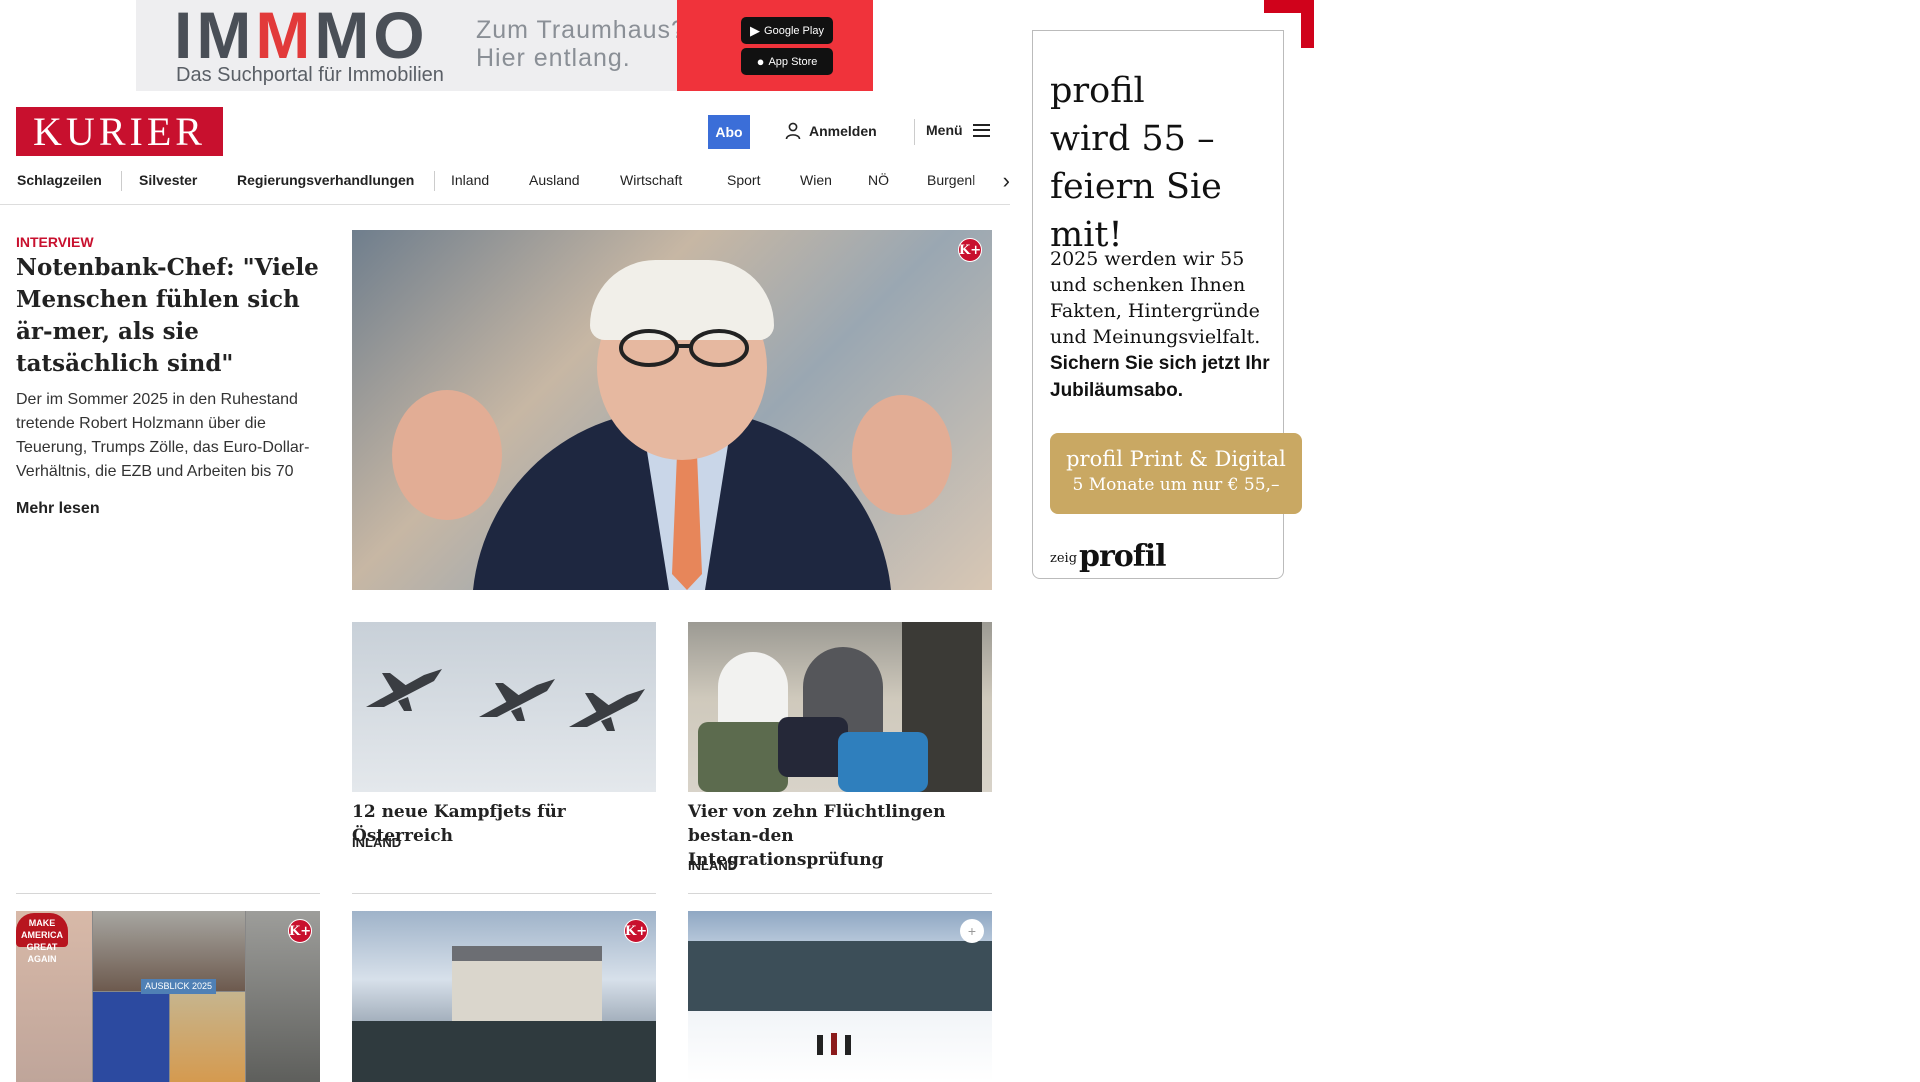  Describe the element at coordinates (990, 181) in the screenshot. I see `nav-scroll-right-icon: ›` at that location.